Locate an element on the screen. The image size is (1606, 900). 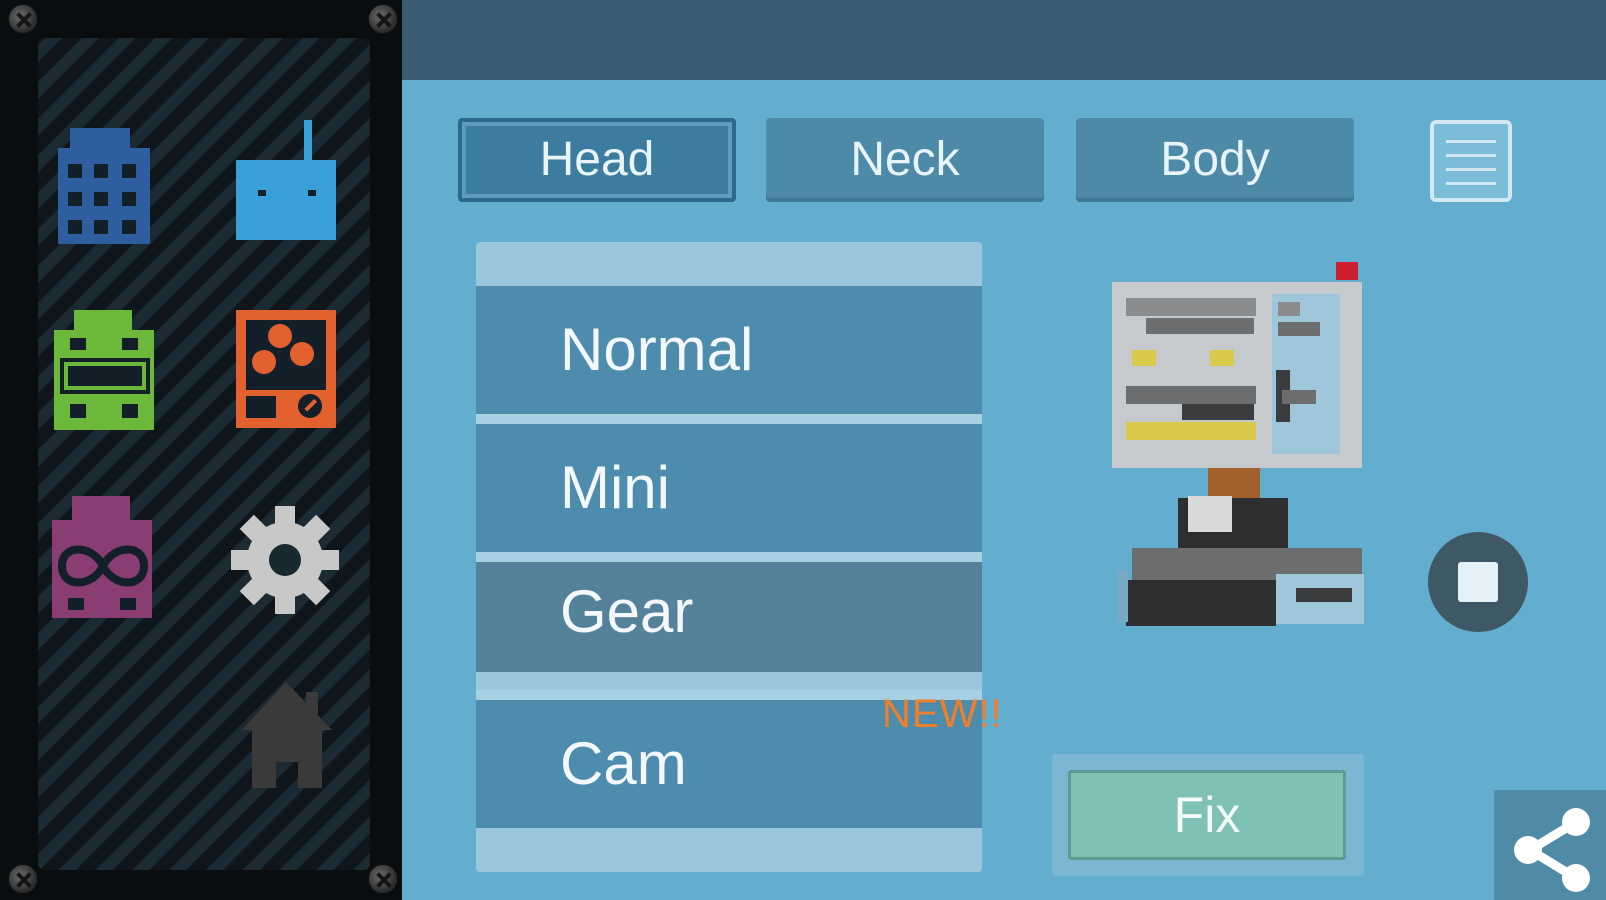
list-item-normal: Normal is located at coordinates (729, 350).